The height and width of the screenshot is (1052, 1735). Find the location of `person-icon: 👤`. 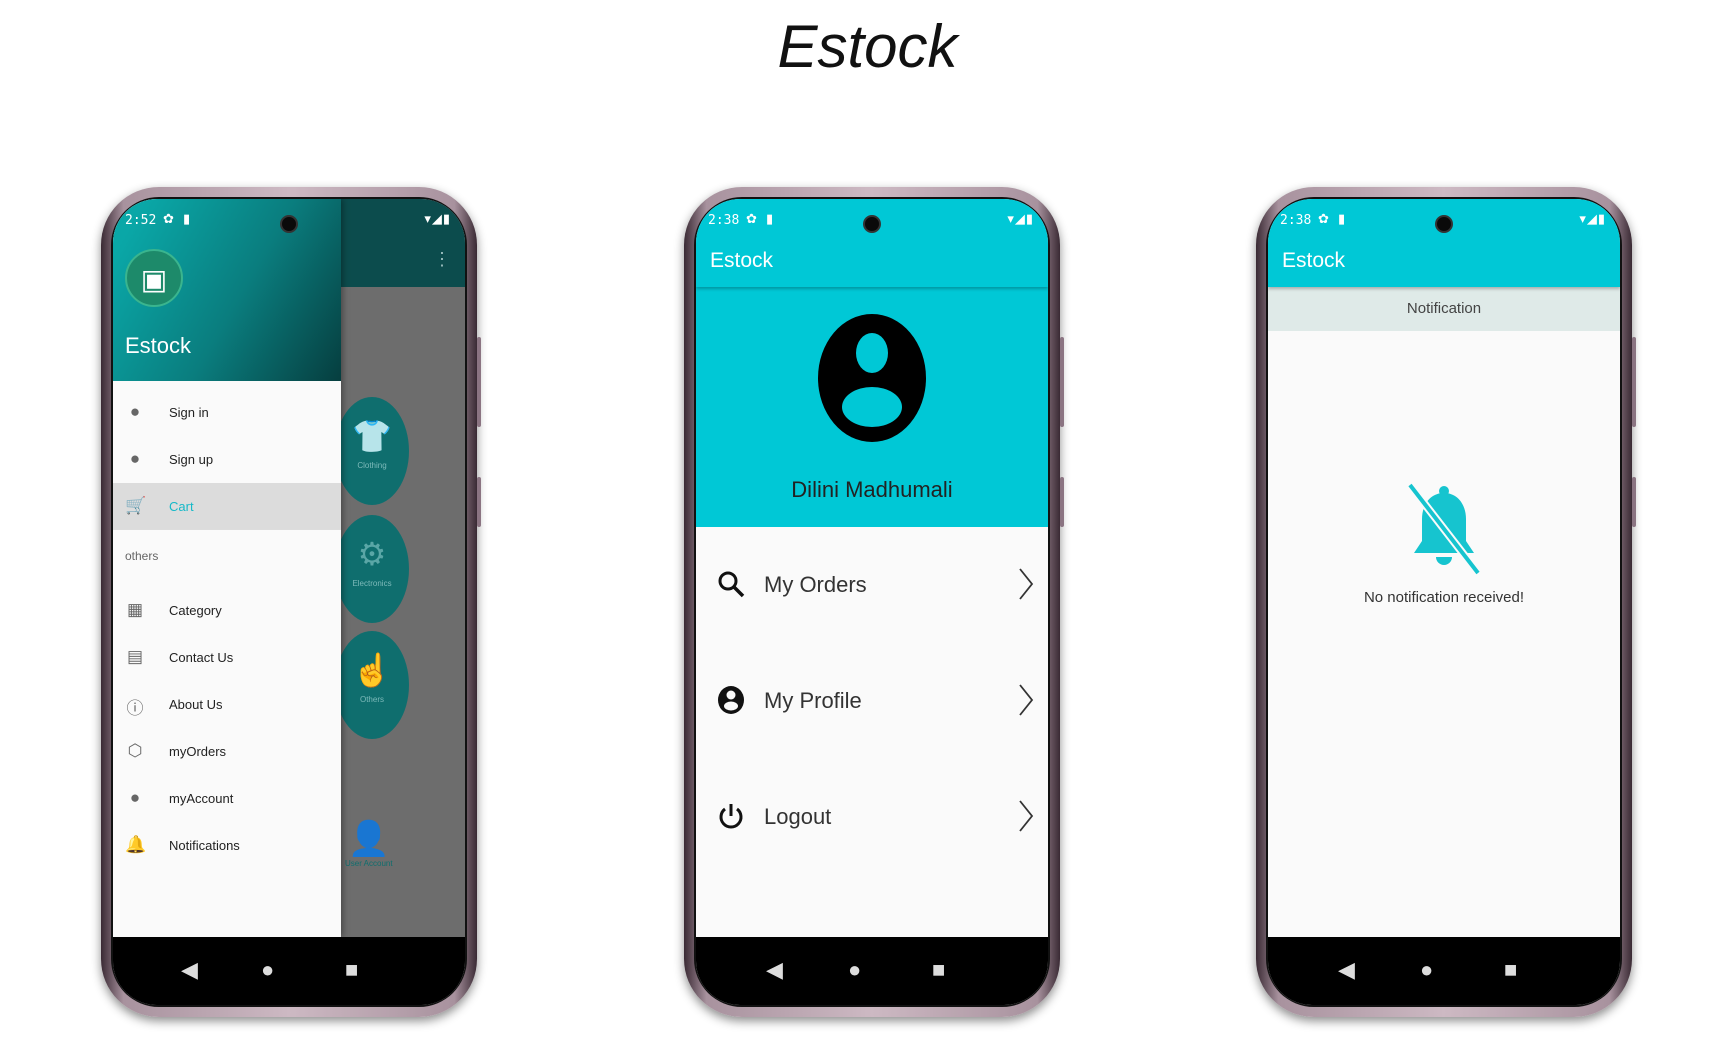

person-icon: 👤 is located at coordinates (368, 839).